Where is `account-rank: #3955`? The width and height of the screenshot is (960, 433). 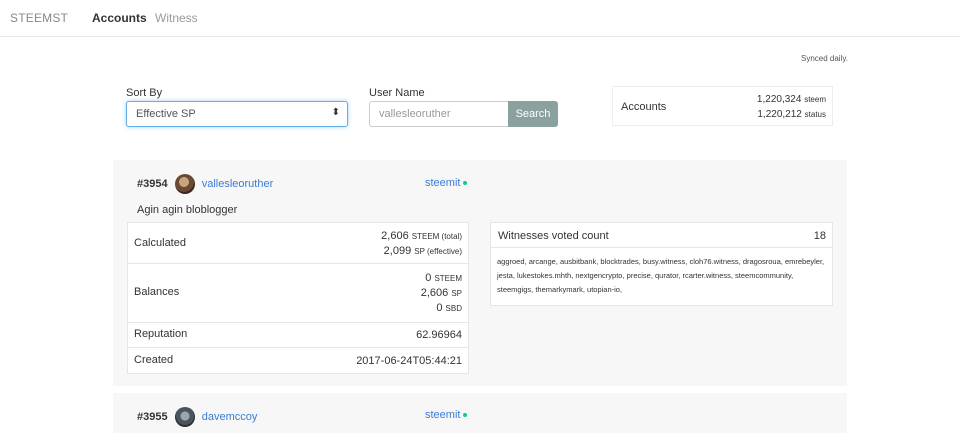
account-rank: #3955 is located at coordinates (152, 416).